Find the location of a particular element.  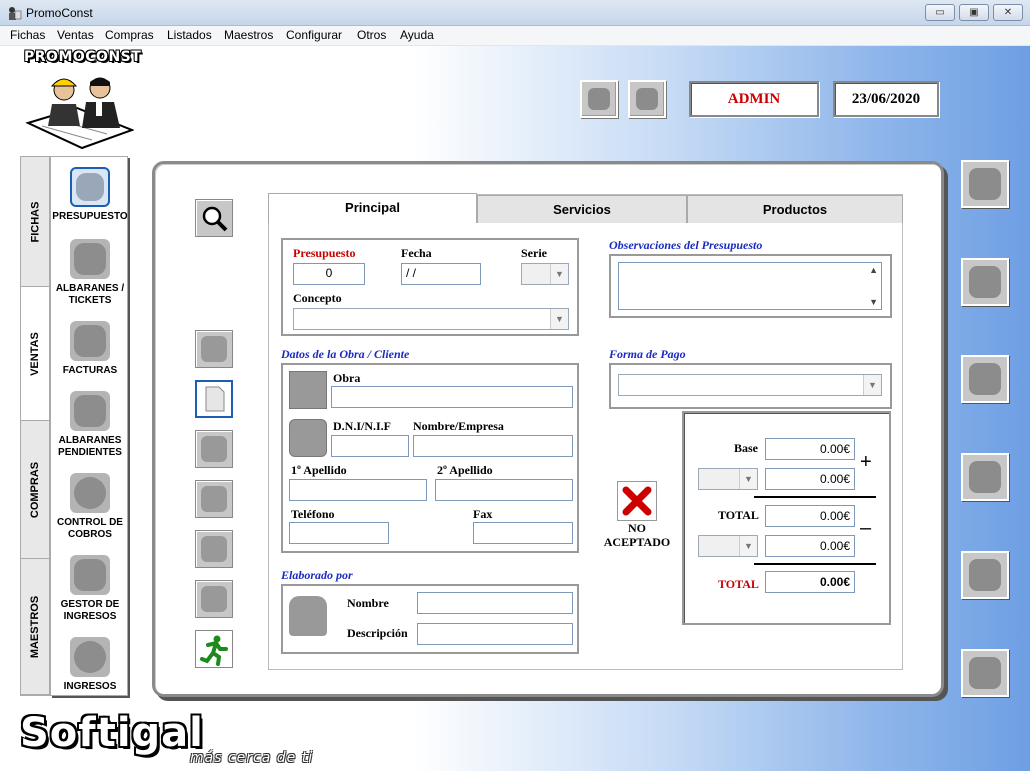

exit-button is located at coordinates (214, 649).